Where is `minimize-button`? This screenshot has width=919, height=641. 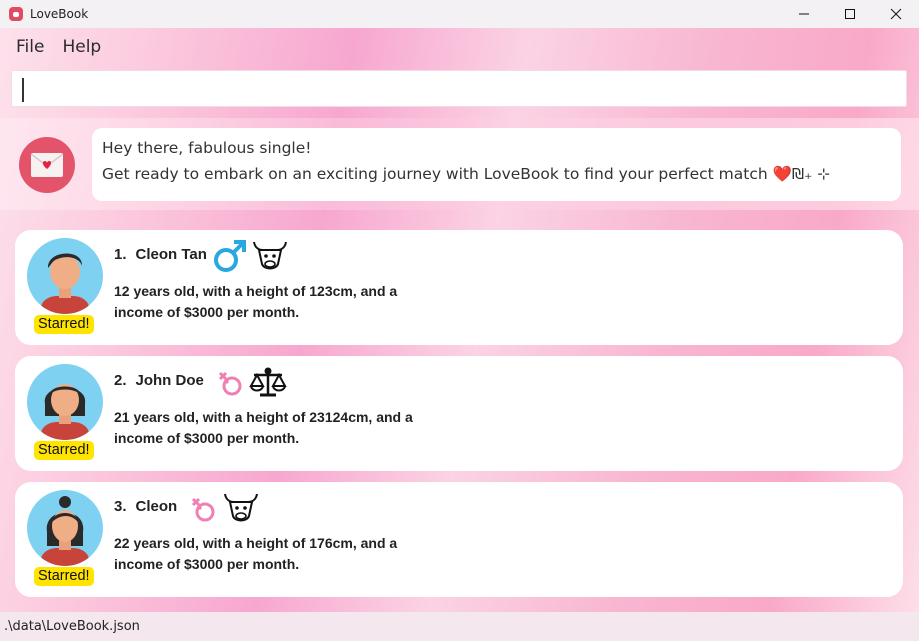 minimize-button is located at coordinates (804, 14).